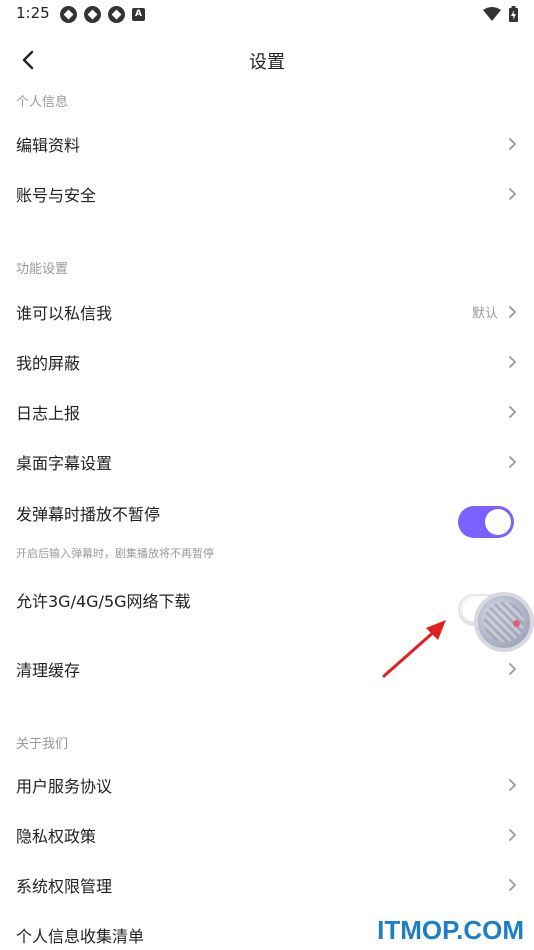  I want to click on row-label: 编辑资料, so click(48, 145).